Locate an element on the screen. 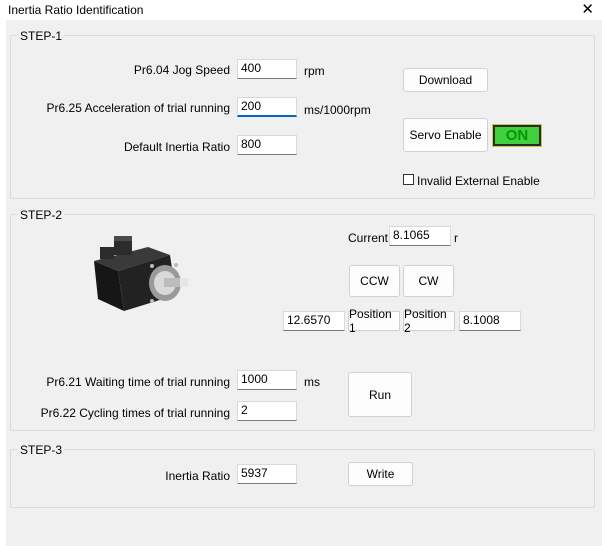 The image size is (602, 546). position1-button: Position 1 is located at coordinates (374, 321).